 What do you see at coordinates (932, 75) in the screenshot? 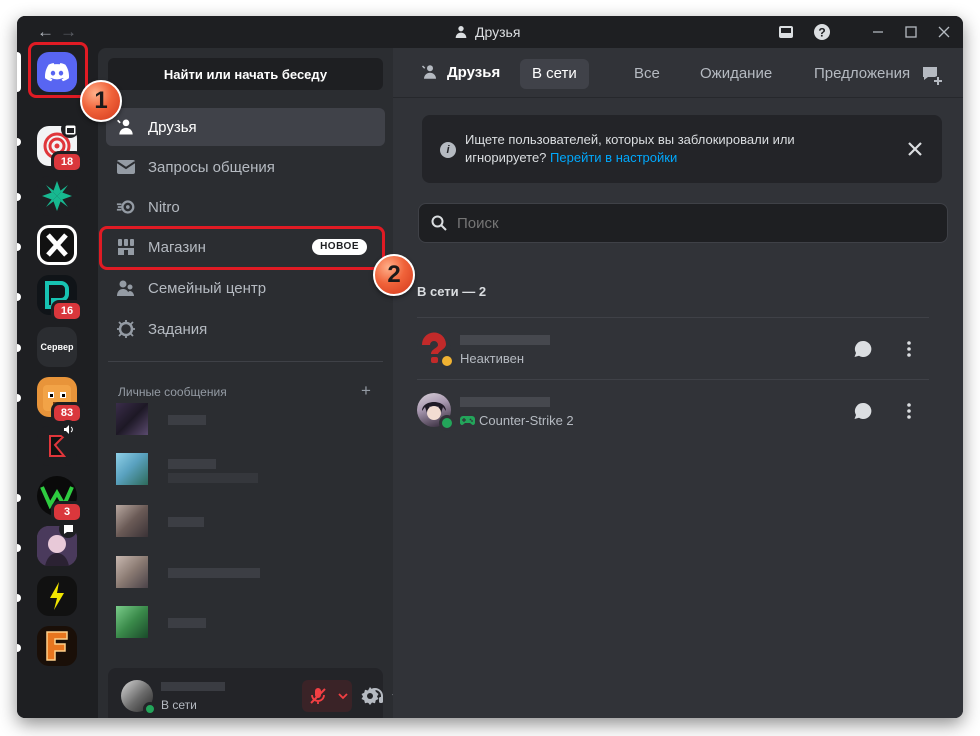
I see `new-group-dm-icon` at bounding box center [932, 75].